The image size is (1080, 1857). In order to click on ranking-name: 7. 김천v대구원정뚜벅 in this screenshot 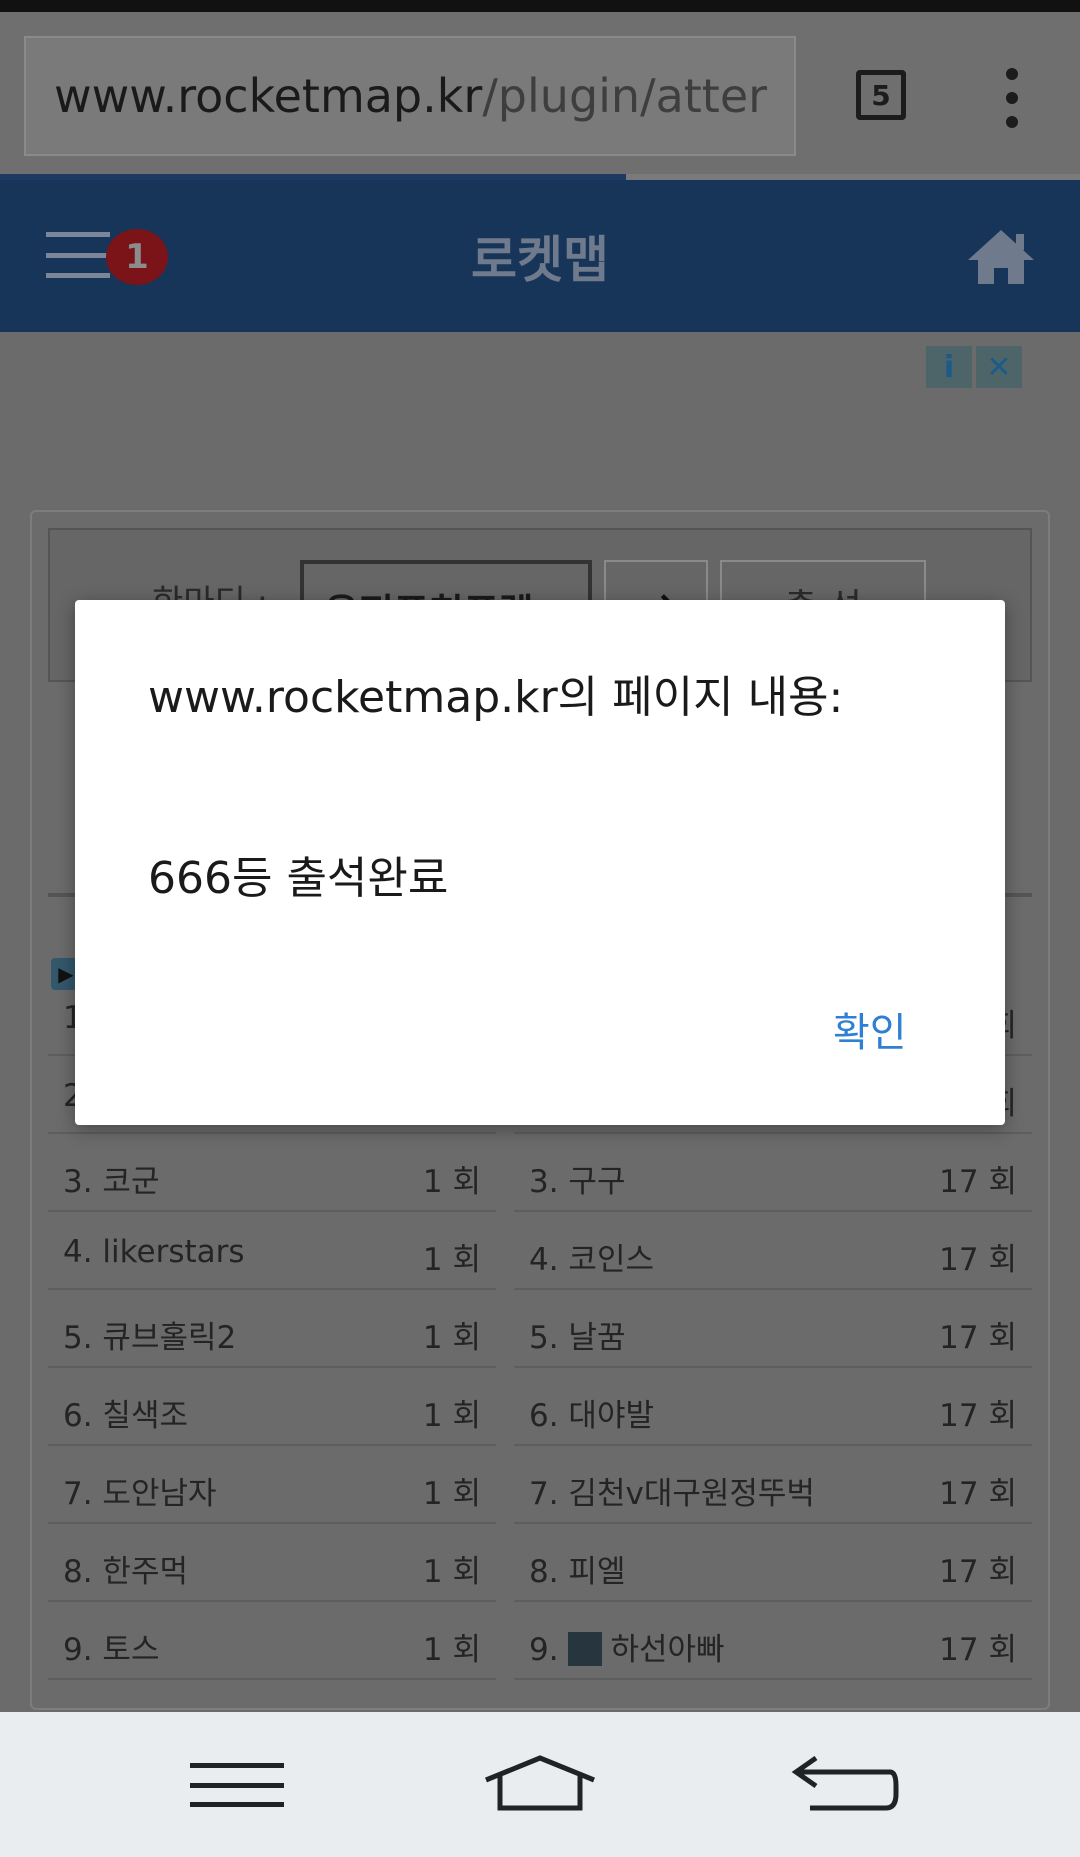, I will do `click(672, 1490)`.